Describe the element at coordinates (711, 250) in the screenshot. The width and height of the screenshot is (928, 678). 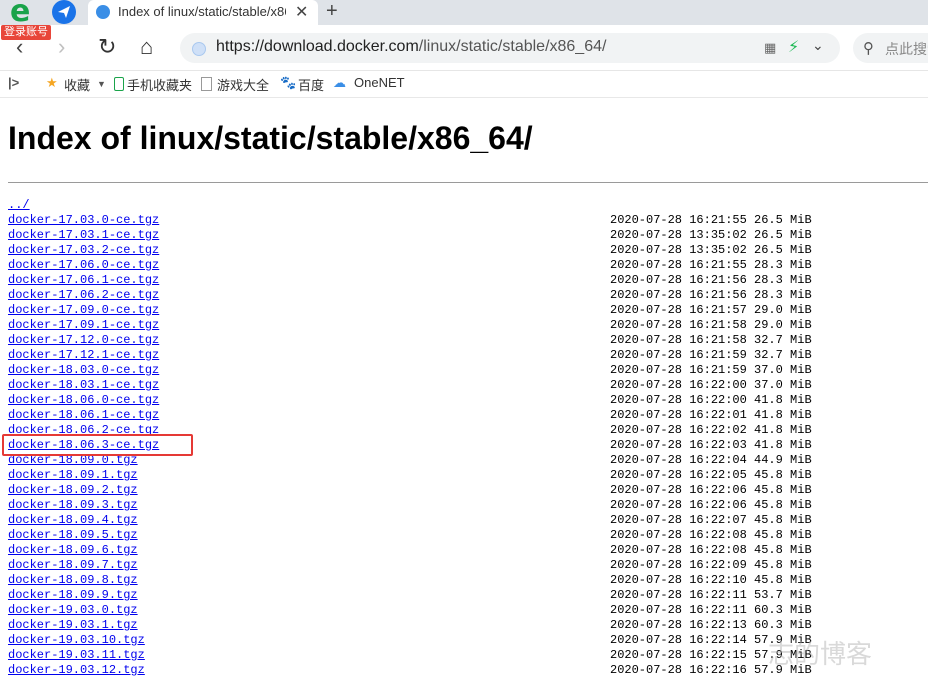
I see `file-meta: 2020-07-28 13:35:02 26.5 MiB` at that location.